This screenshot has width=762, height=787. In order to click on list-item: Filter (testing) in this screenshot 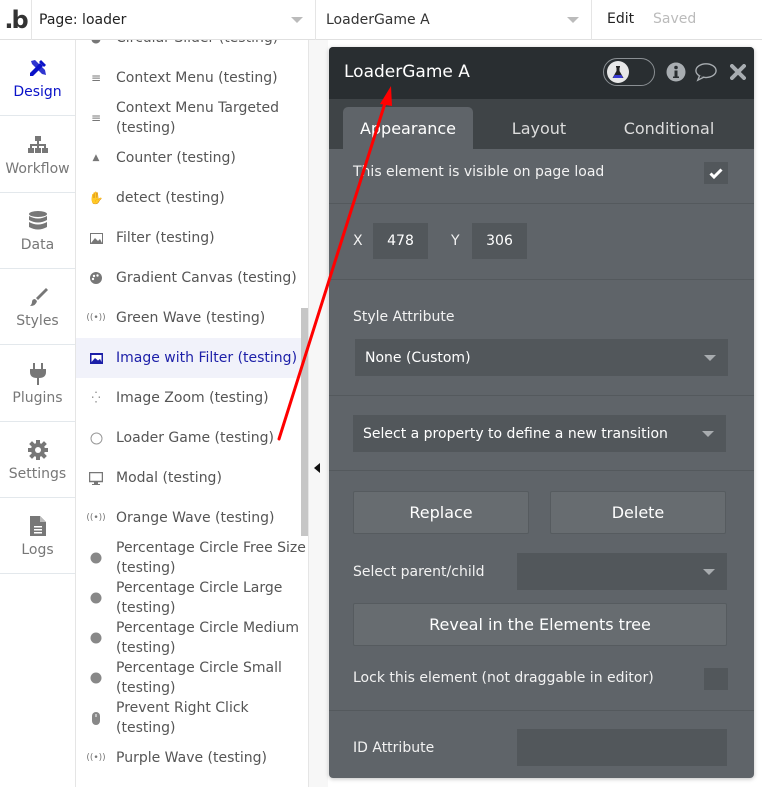, I will do `click(192, 238)`.